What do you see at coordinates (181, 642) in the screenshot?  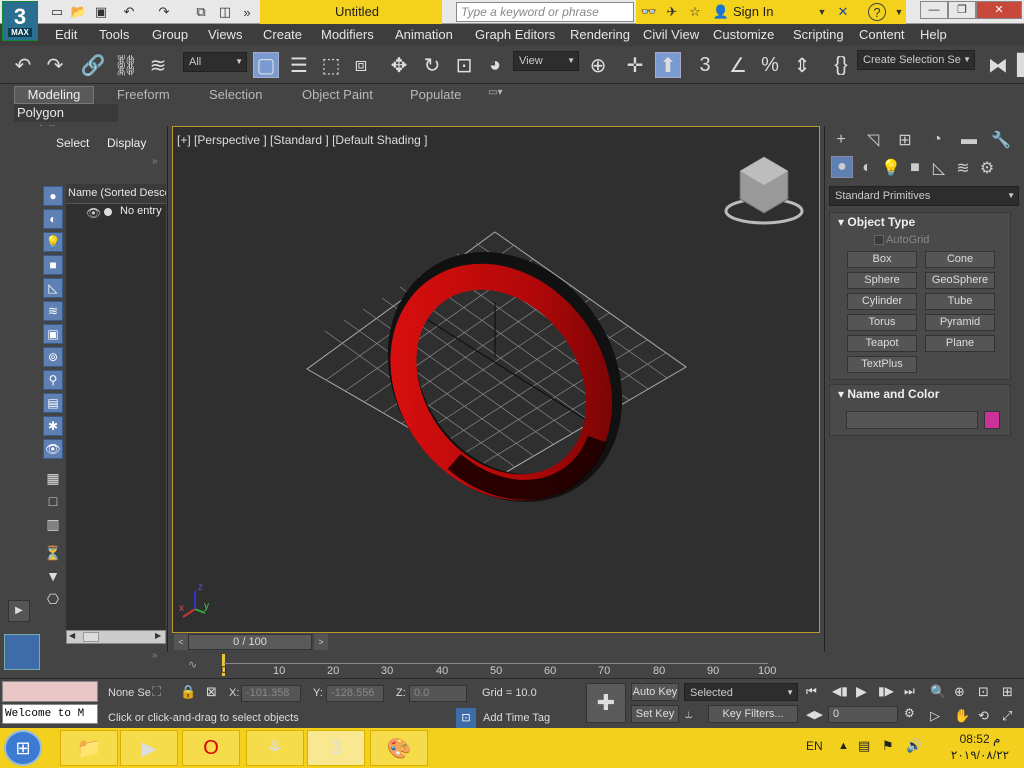 I see `time-prev-icon: <` at bounding box center [181, 642].